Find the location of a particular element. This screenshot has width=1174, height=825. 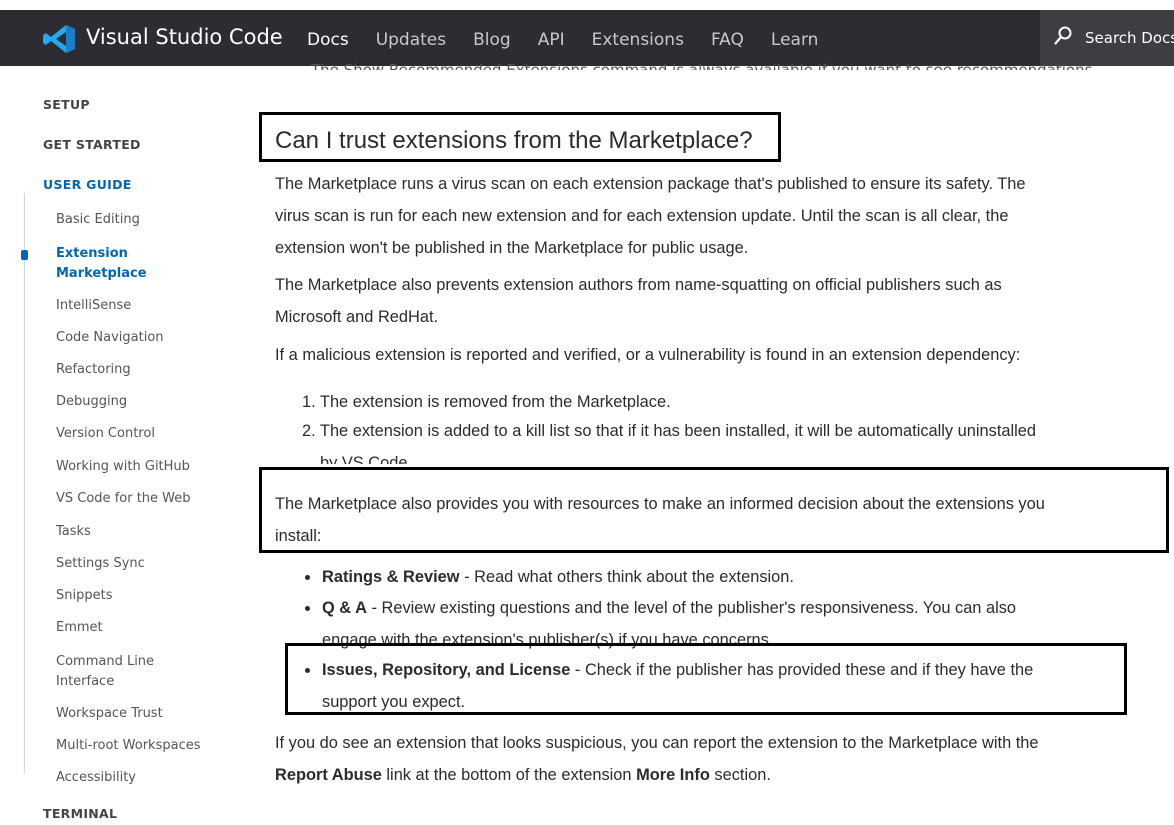

sidebar-item-label: Extension is located at coordinates (92, 253).